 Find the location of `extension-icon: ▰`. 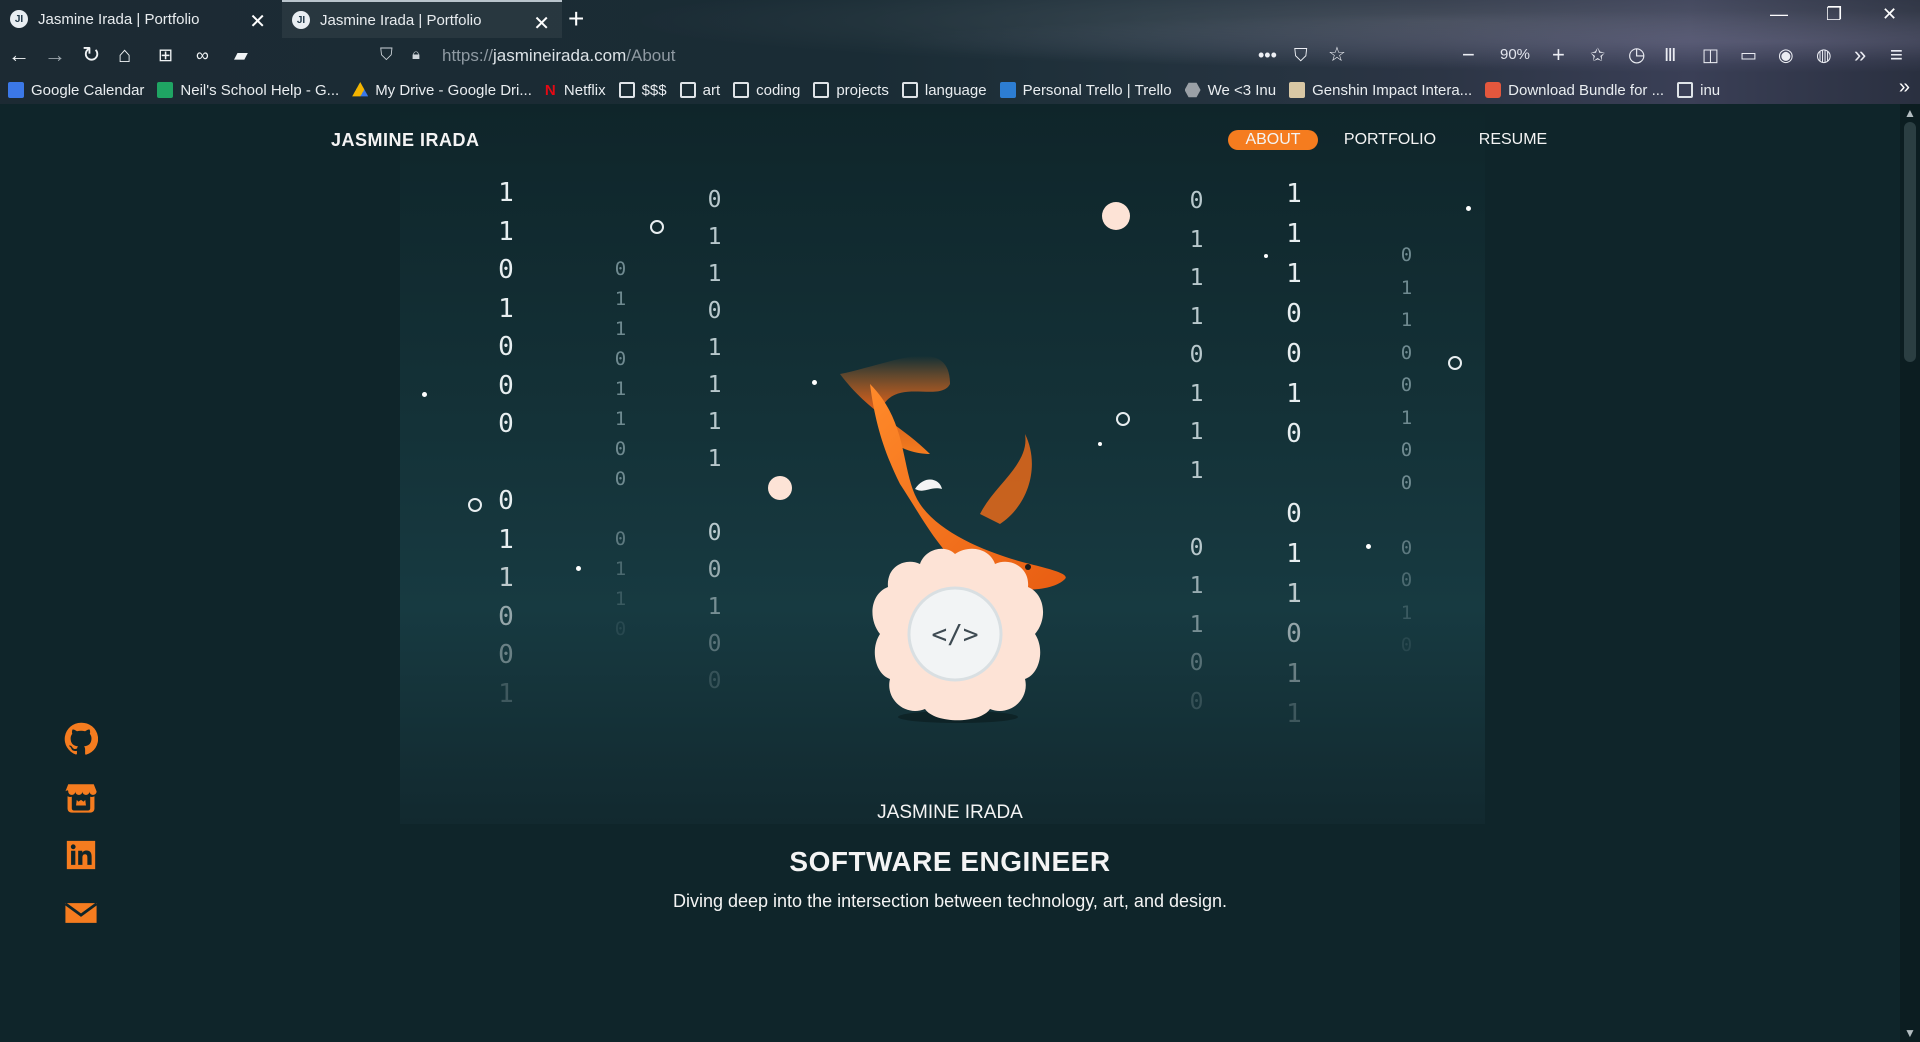

extension-icon: ▰ is located at coordinates (241, 55).